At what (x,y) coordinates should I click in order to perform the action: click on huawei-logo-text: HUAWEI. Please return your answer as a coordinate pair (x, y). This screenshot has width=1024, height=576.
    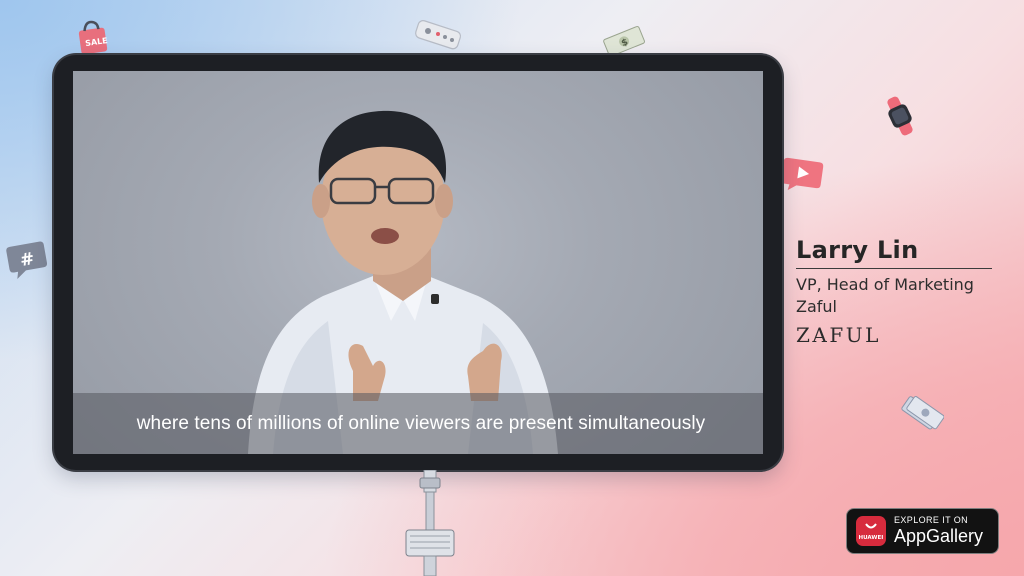
    Looking at the image, I should click on (871, 538).